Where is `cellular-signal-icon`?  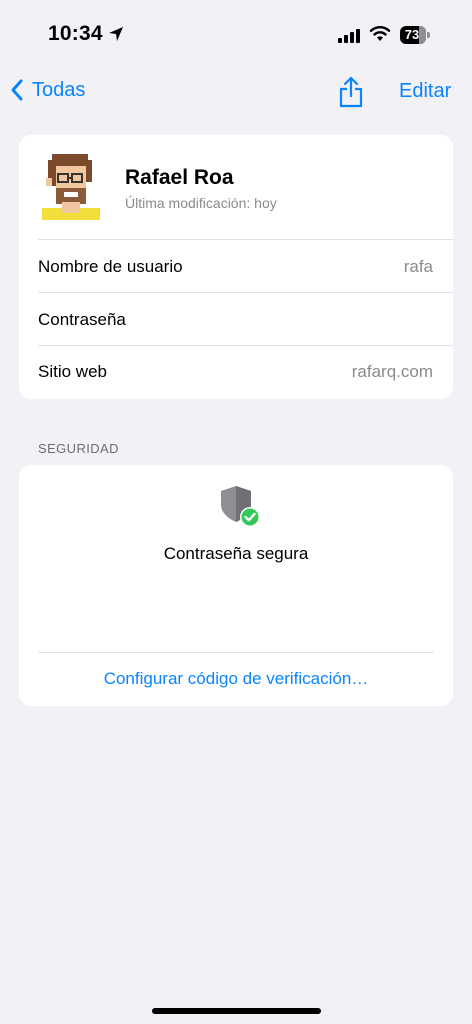
cellular-signal-icon is located at coordinates (349, 36).